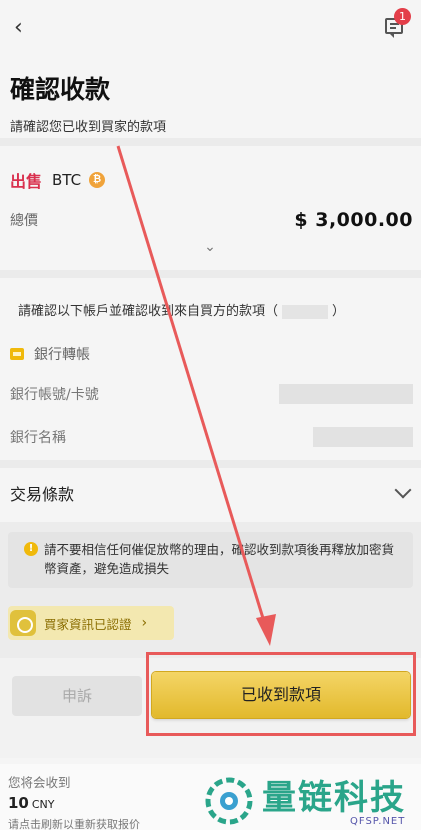 The width and height of the screenshot is (421, 830). Describe the element at coordinates (211, 493) in the screenshot. I see `trade-terms-row: 交易條款` at that location.